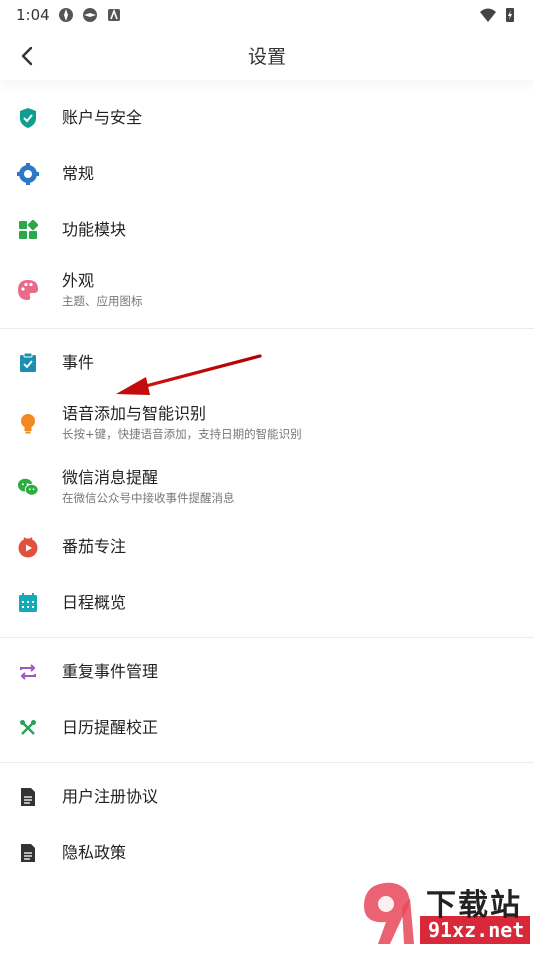 The image size is (534, 954). Describe the element at coordinates (94, 546) in the screenshot. I see `item-label: 番茄专注` at that location.